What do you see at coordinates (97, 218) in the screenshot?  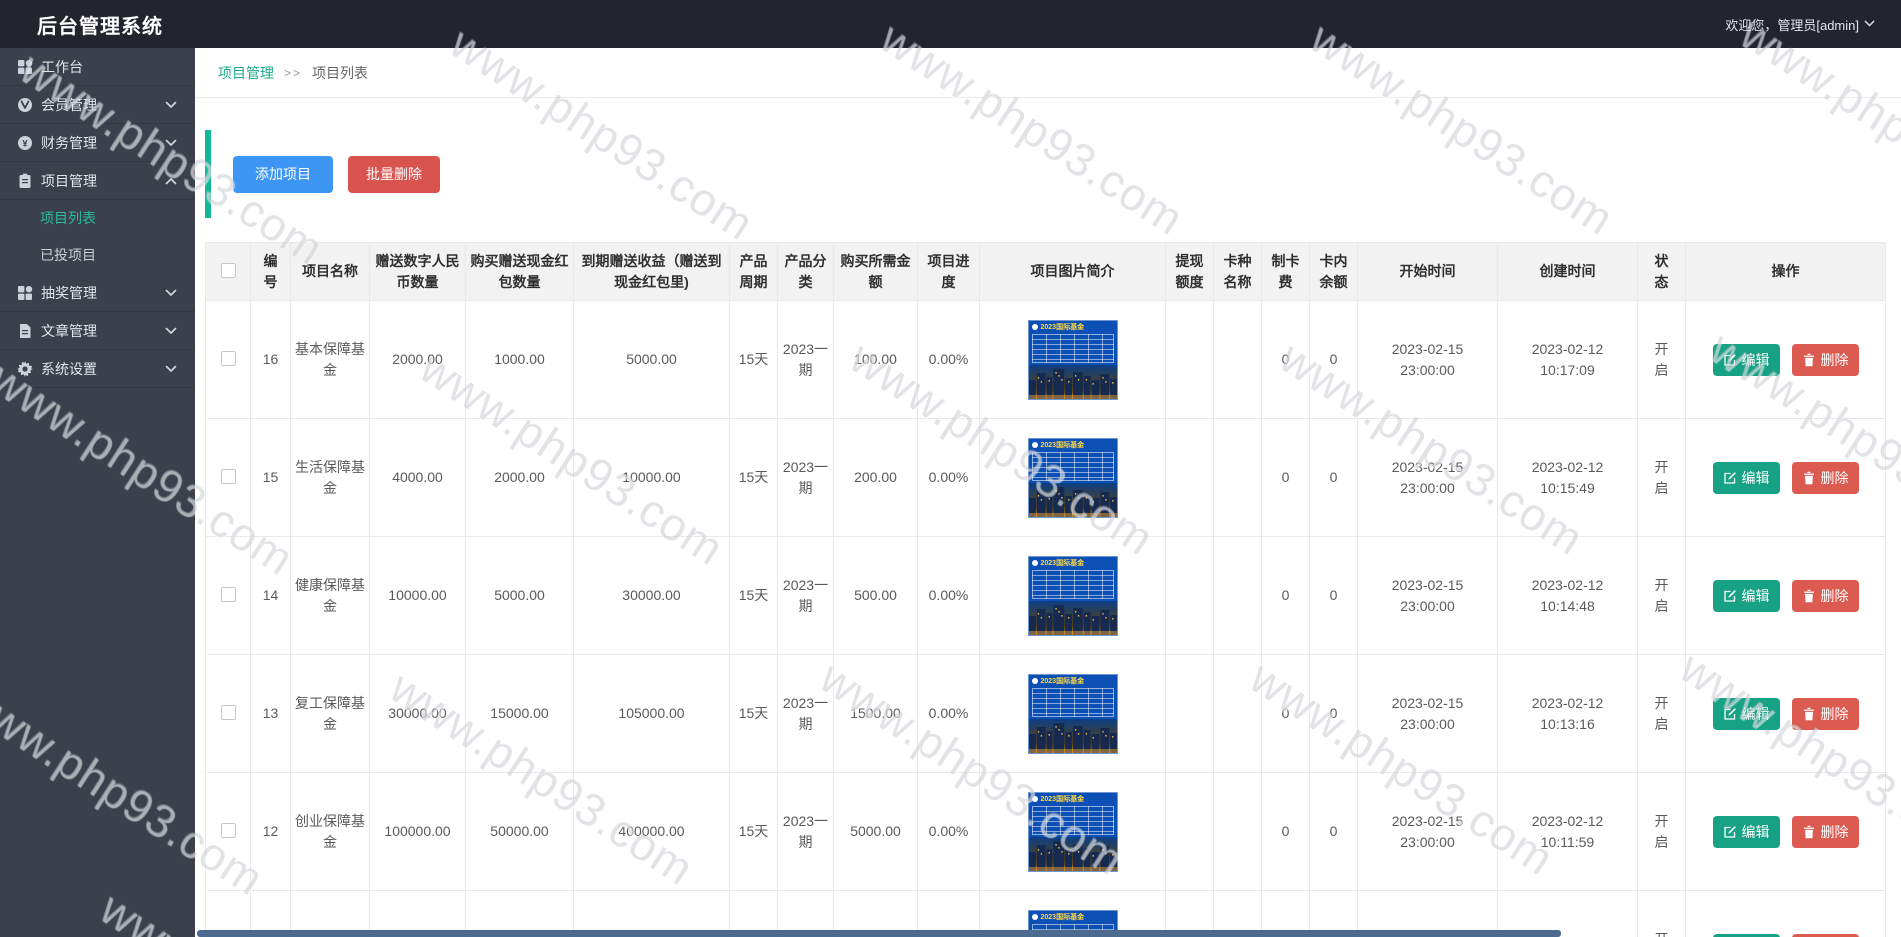 I see `sidebar-subitem-project-list: 项目列表` at bounding box center [97, 218].